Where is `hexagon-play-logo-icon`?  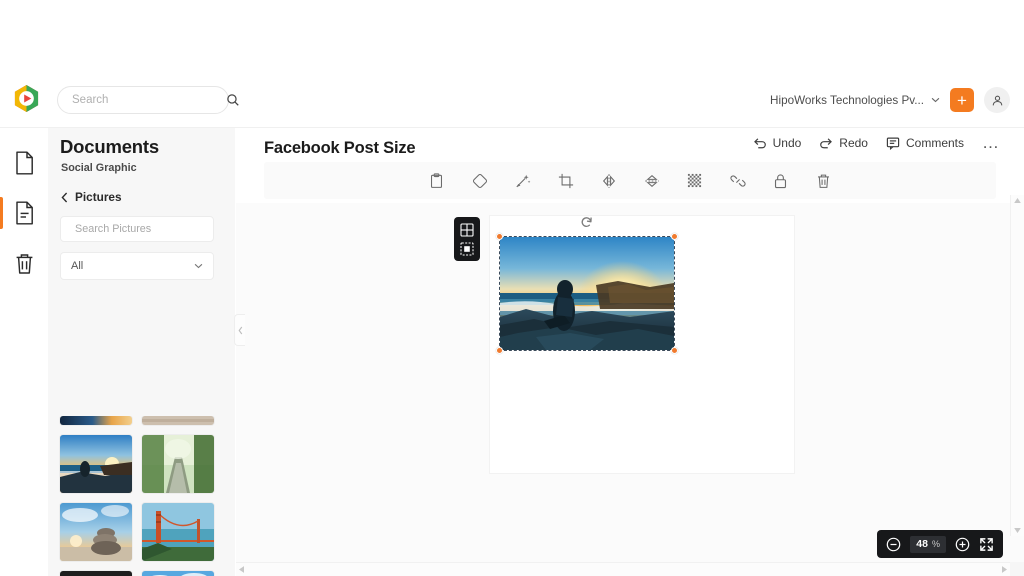 hexagon-play-logo-icon is located at coordinates (26, 98).